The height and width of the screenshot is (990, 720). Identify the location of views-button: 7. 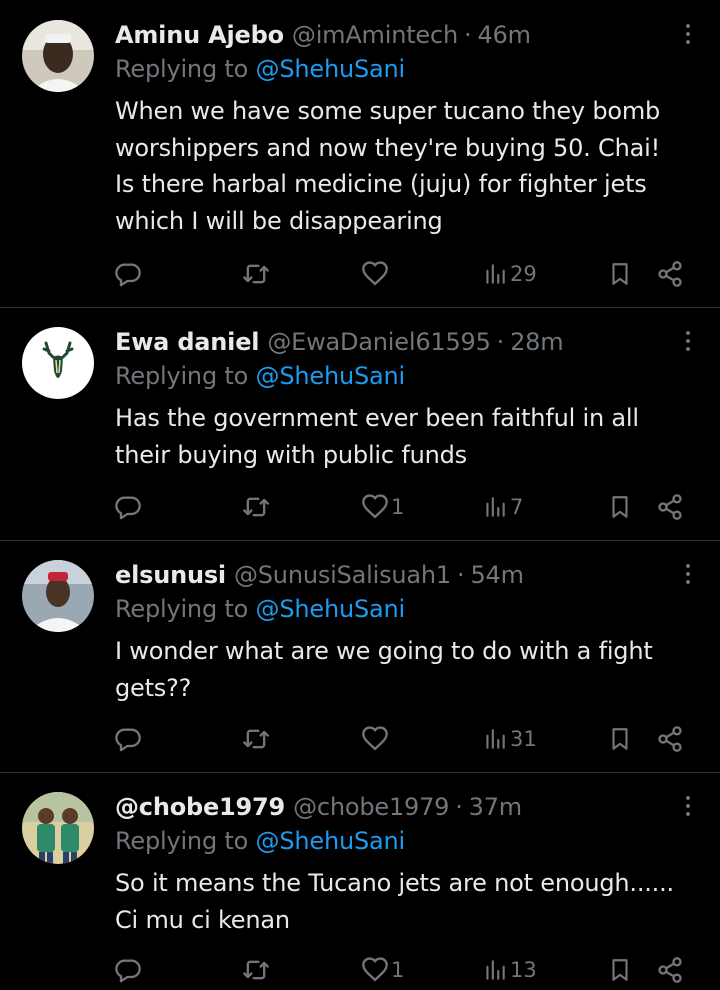
(502, 507).